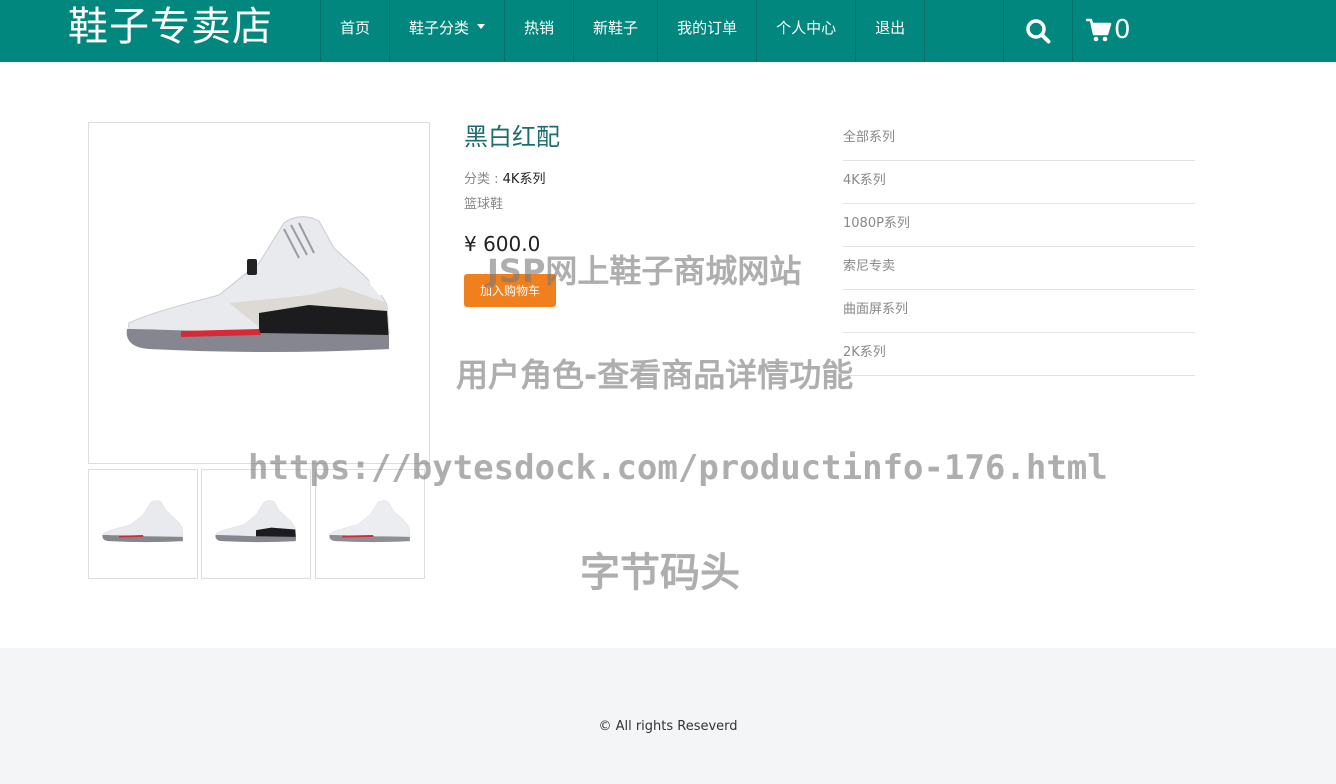 This screenshot has height=784, width=1336. I want to click on footer-copyright: © All rights Reseverd, so click(668, 726).